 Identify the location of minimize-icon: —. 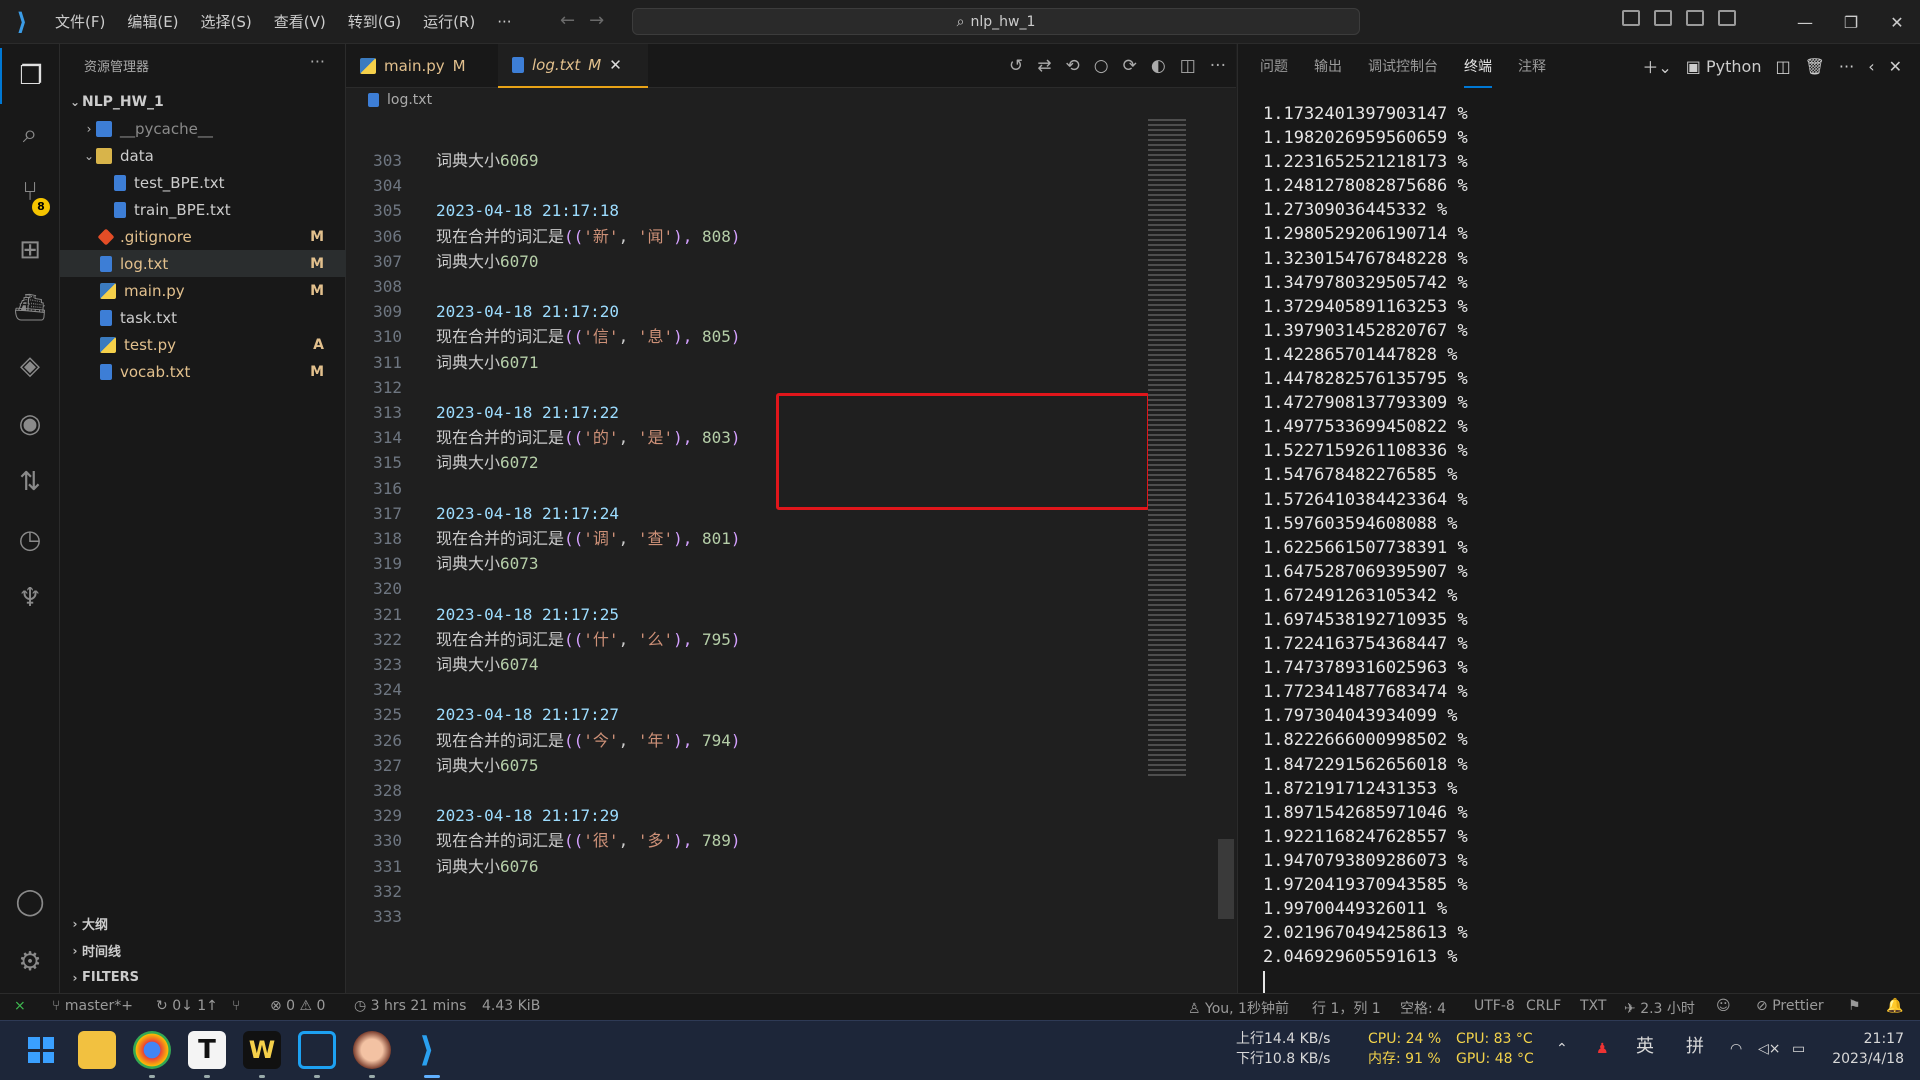
(1805, 22).